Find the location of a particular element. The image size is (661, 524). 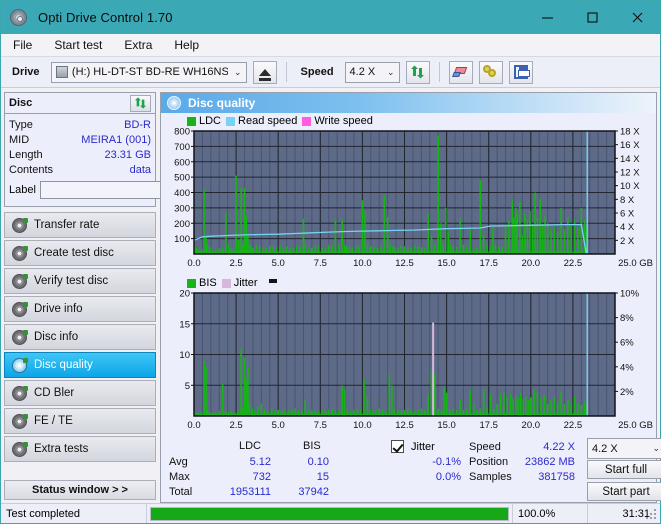

jitter-checkbox is located at coordinates (397, 446).